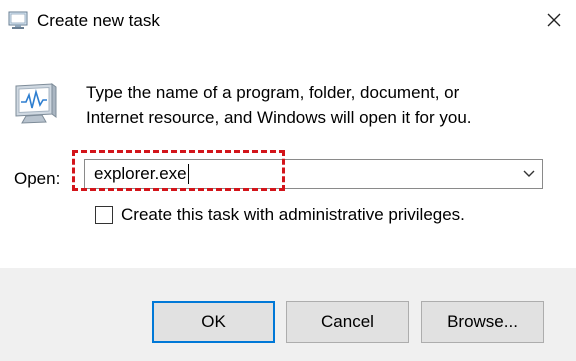  I want to click on run-app-icon, so click(18, 20).